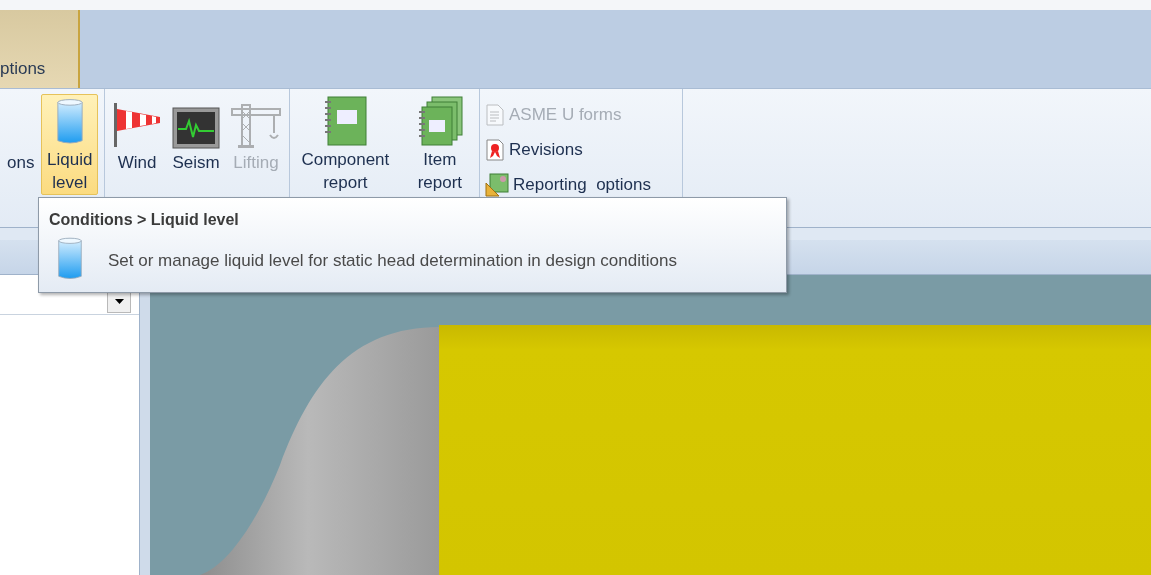 The height and width of the screenshot is (575, 1151). Describe the element at coordinates (583, 149) in the screenshot. I see `ribbon-button: Revisions` at that location.